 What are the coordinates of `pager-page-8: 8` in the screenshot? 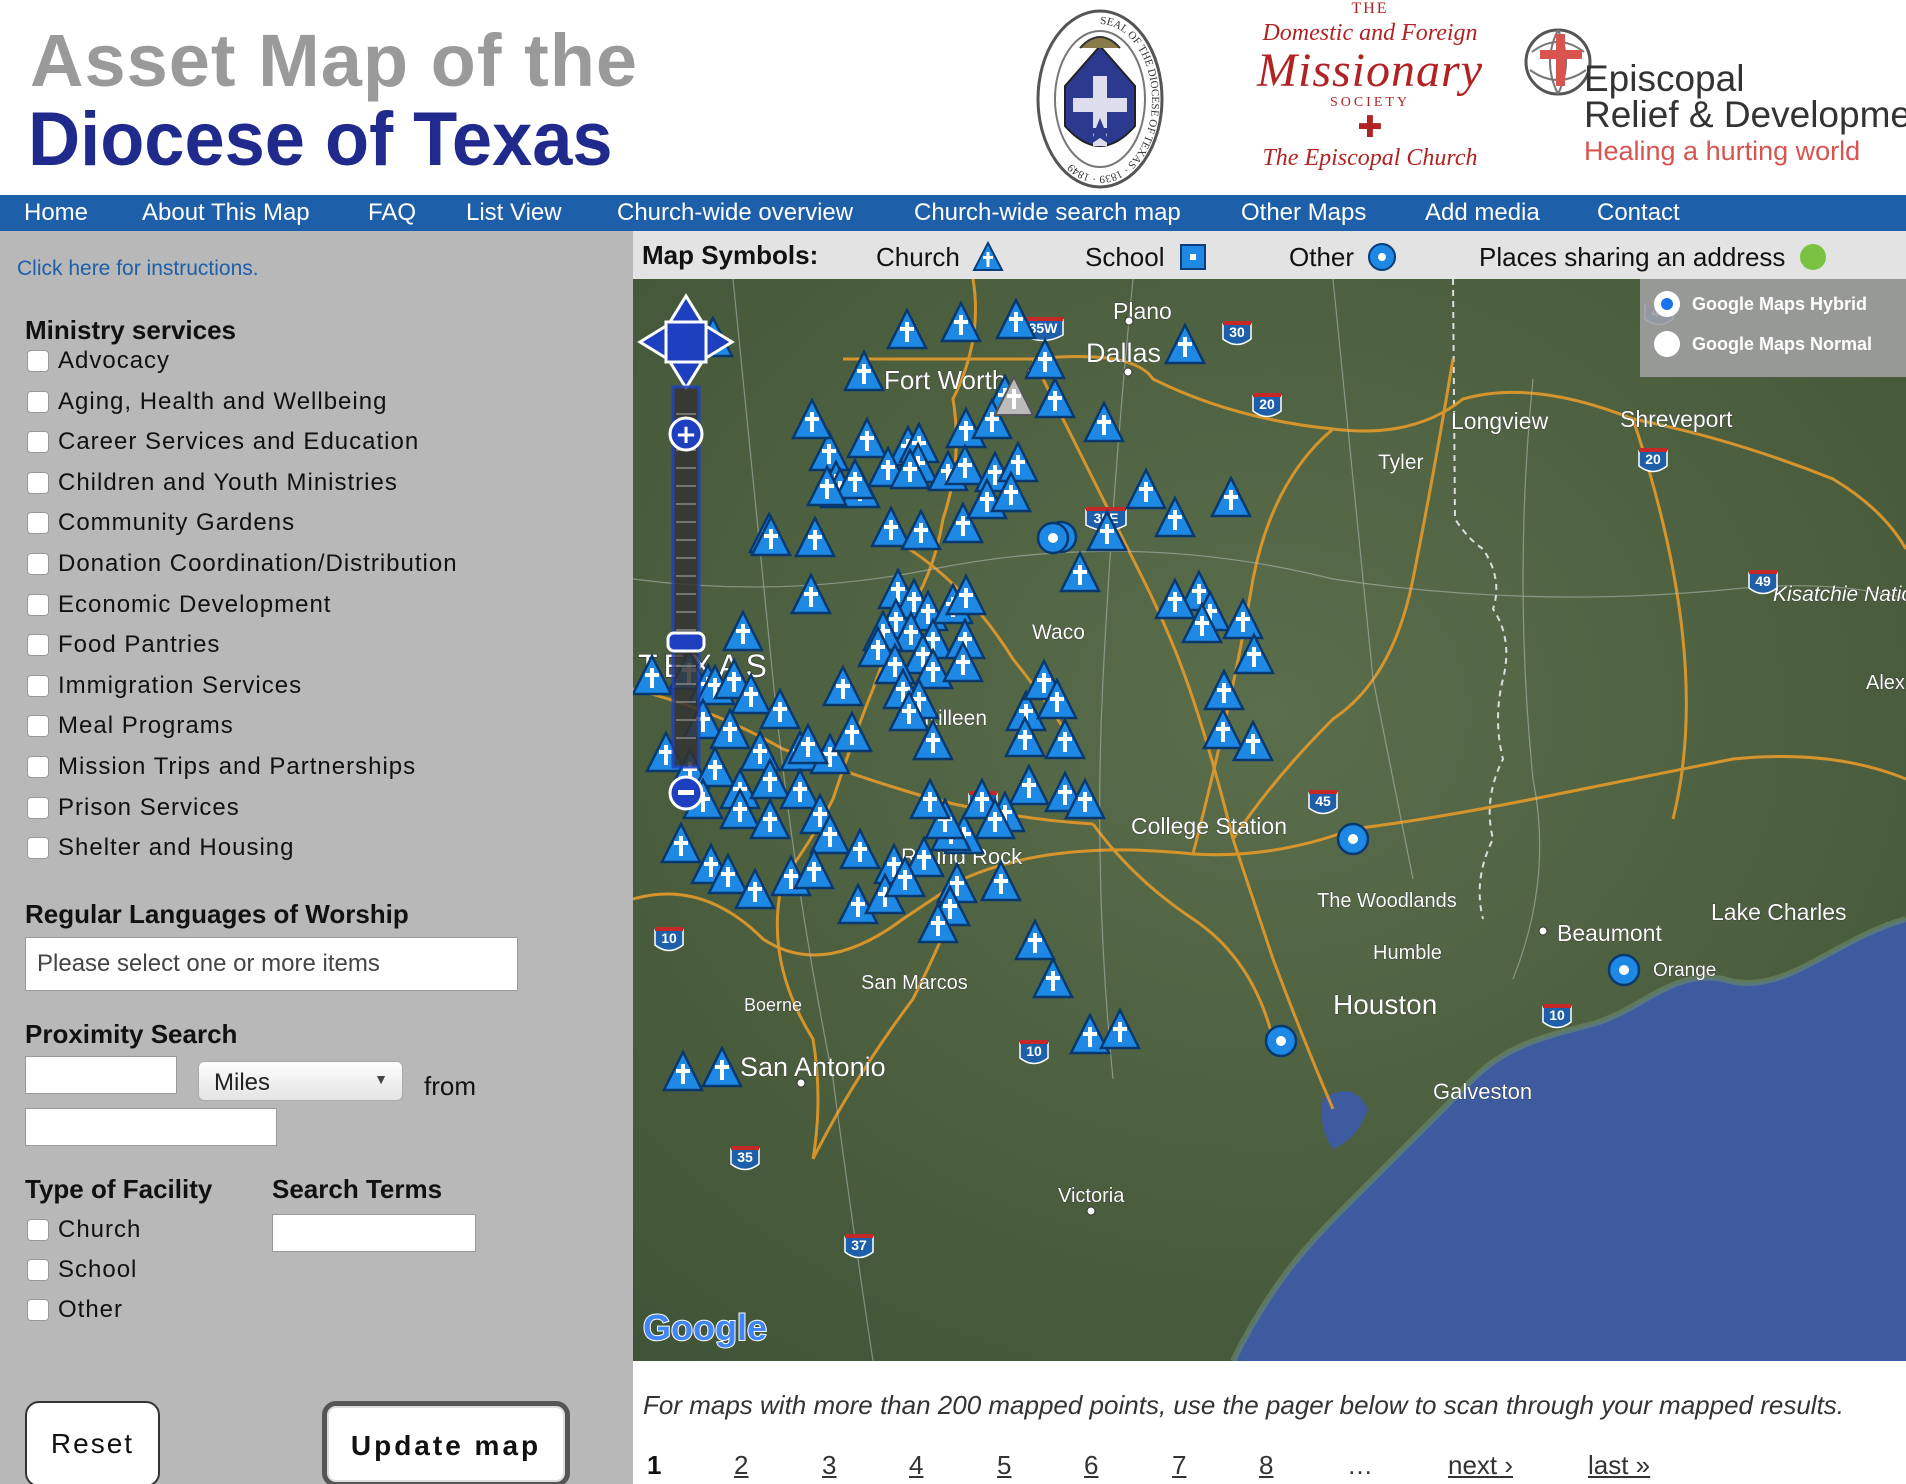 It's located at (1266, 1465).